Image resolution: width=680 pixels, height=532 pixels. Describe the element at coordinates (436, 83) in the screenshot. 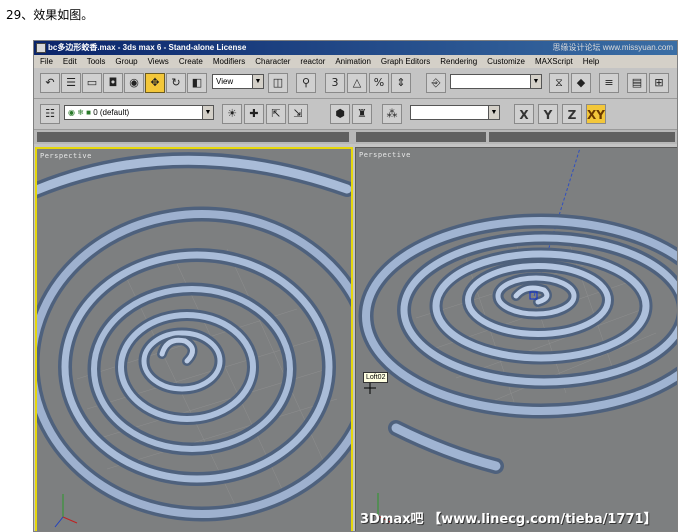

I see `named-selection-icon: ⎆` at that location.